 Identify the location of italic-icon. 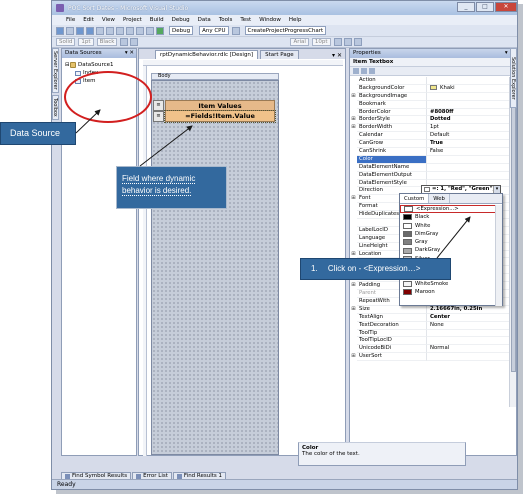
(347, 42).